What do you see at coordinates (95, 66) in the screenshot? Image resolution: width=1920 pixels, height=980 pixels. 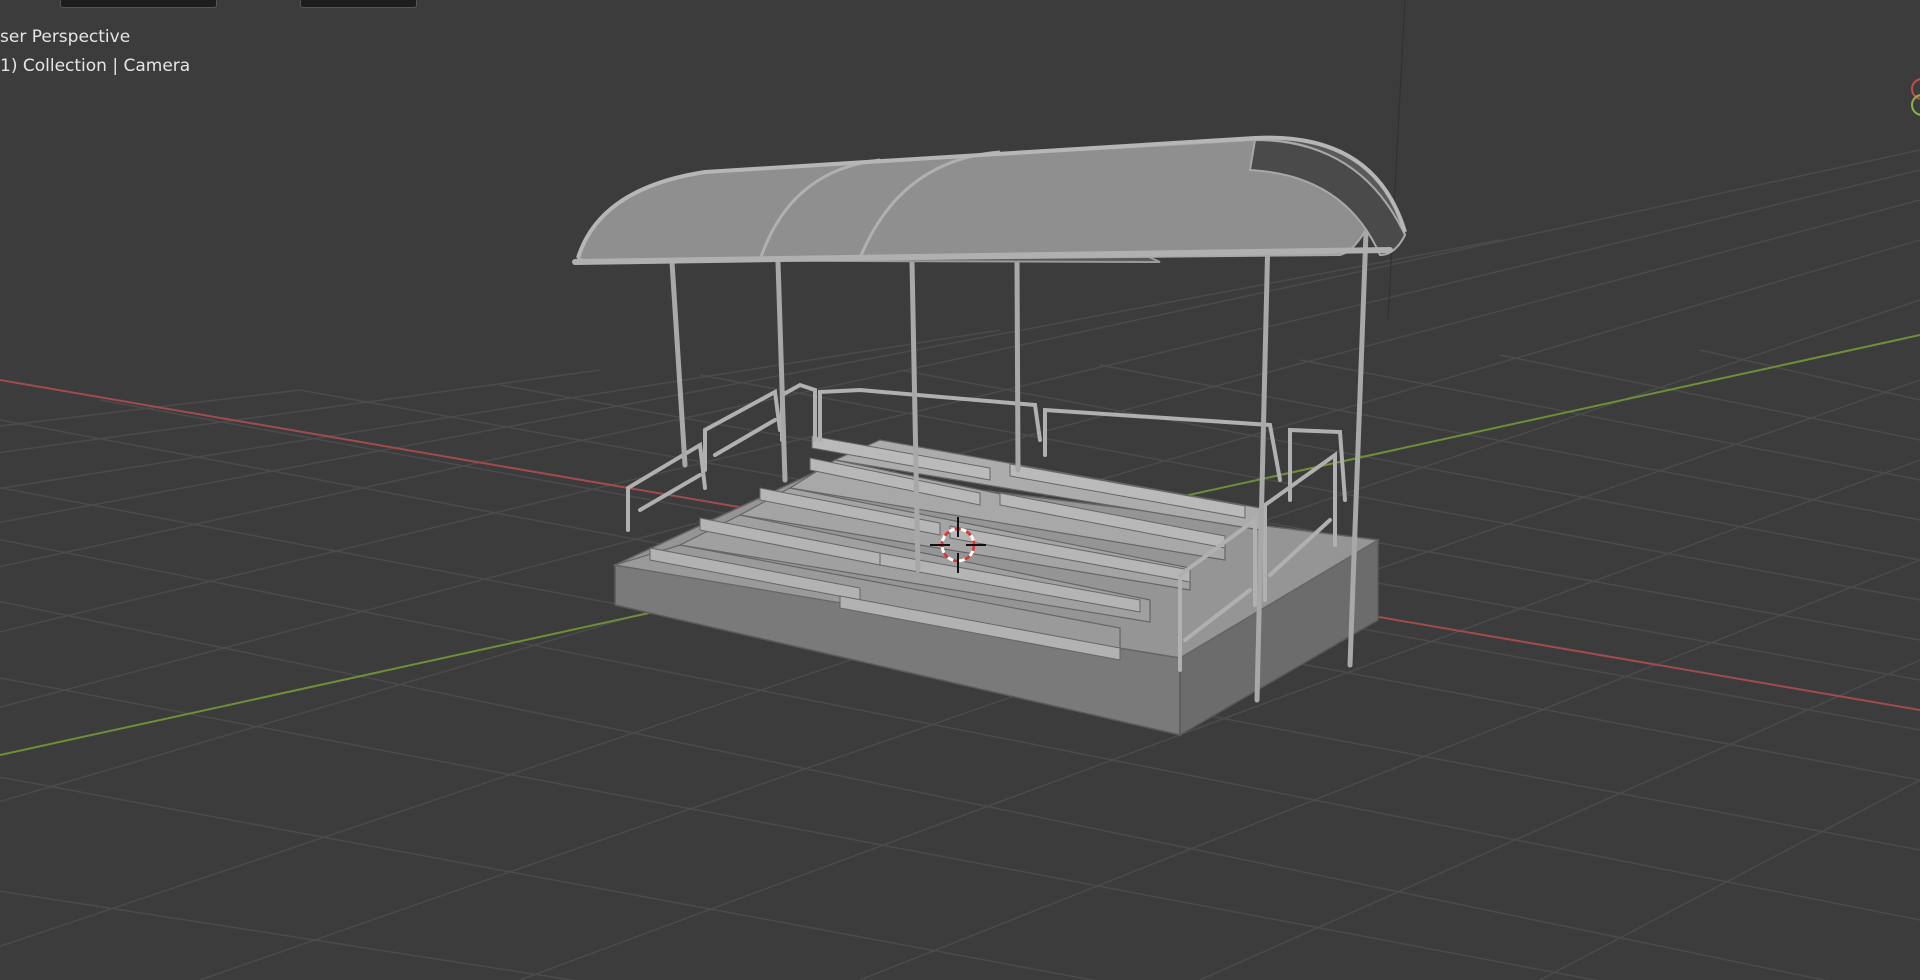 I see `active-collection-label: 1) Collection | Camera` at bounding box center [95, 66].